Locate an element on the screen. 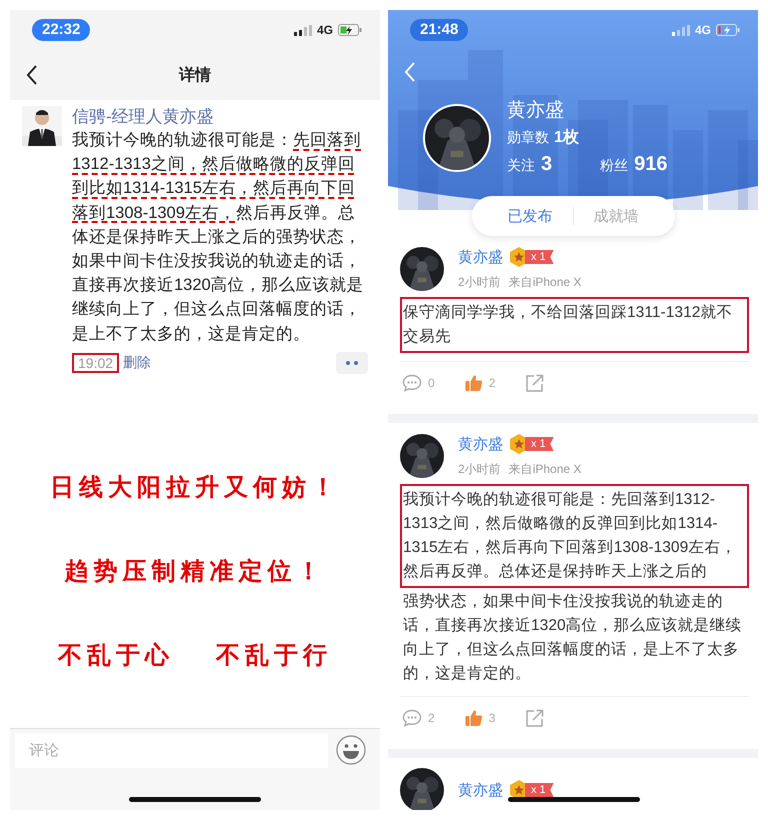 Image resolution: width=768 pixels, height=820 pixels. medal-count-label: 勋章数 is located at coordinates (528, 137).